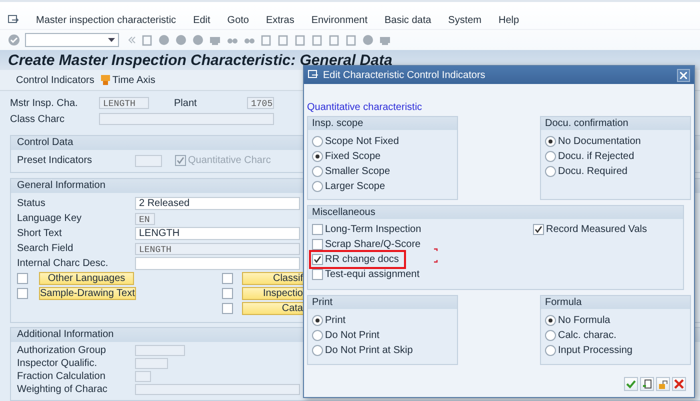 The width and height of the screenshot is (700, 401). I want to click on text-button: Sample-Drawing Text, so click(87, 293).